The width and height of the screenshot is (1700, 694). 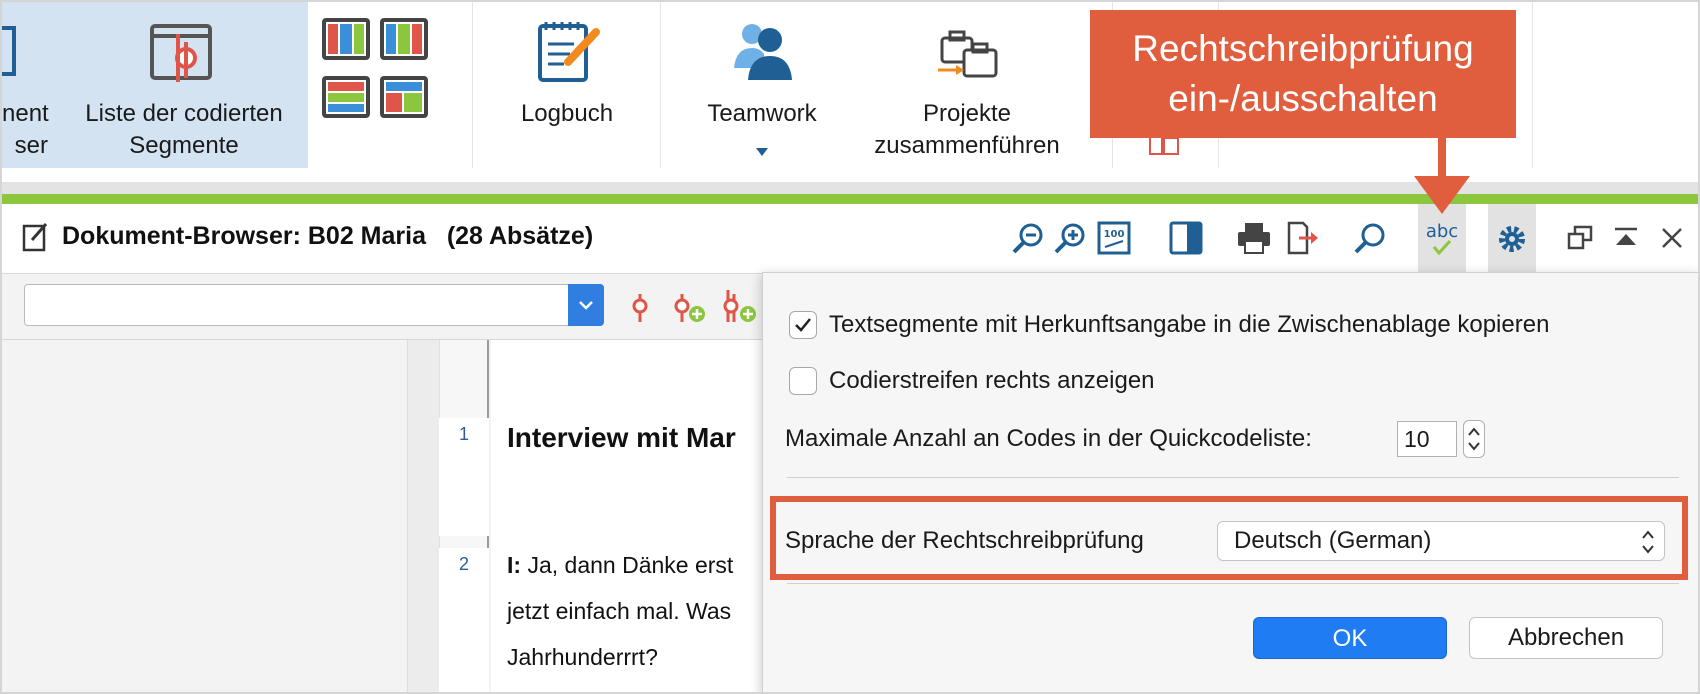 I want to click on close-icon, so click(x=1672, y=238).